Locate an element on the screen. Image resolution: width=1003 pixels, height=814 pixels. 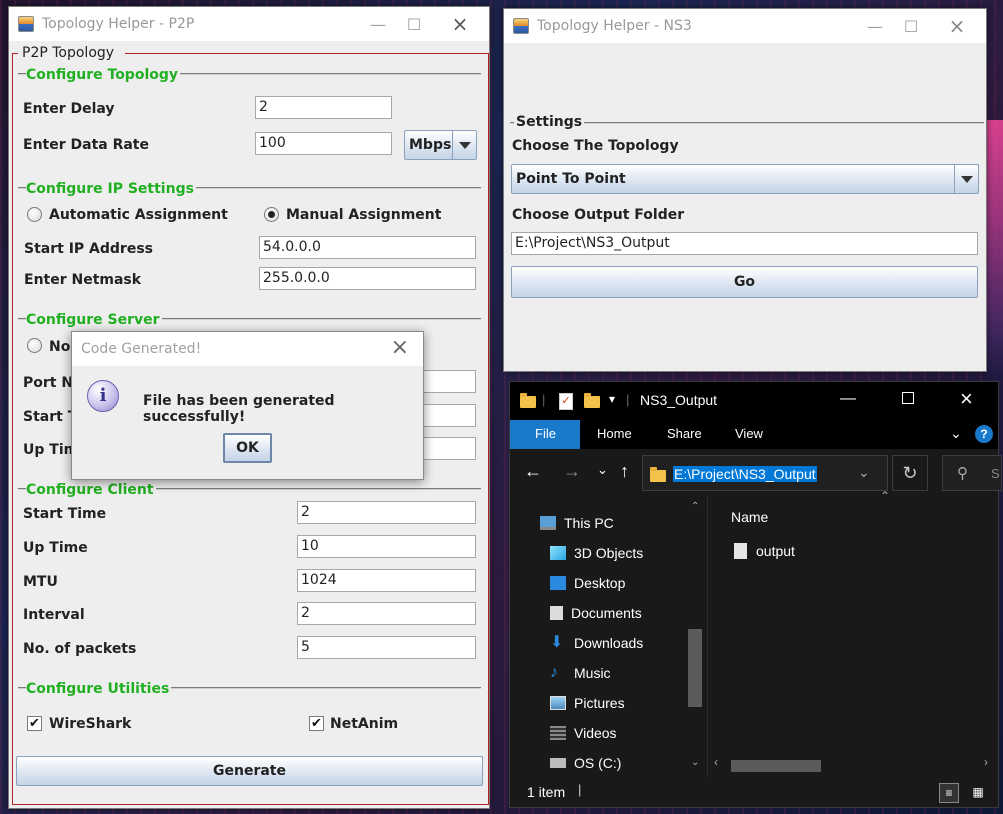
server-node-radio is located at coordinates (34, 345).